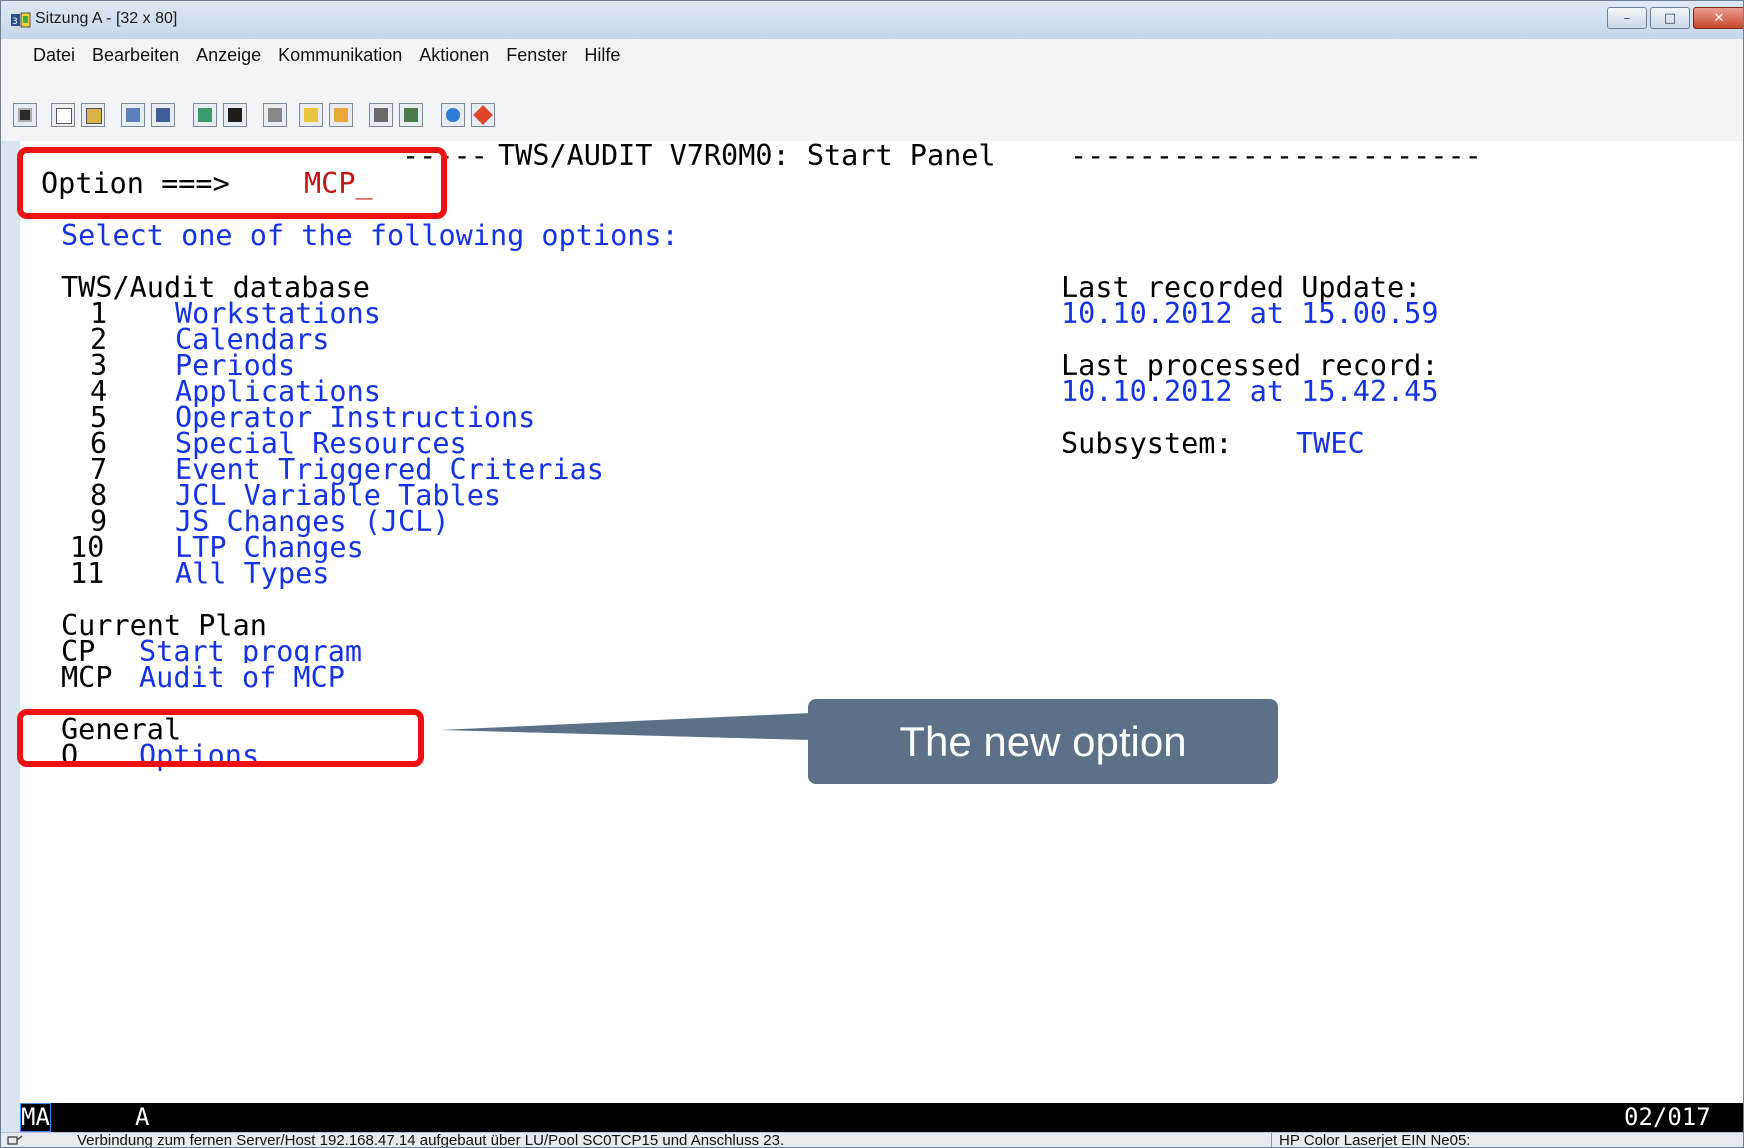 The width and height of the screenshot is (1744, 1148). What do you see at coordinates (220, 738) in the screenshot?
I see `mcp-highlight-box` at bounding box center [220, 738].